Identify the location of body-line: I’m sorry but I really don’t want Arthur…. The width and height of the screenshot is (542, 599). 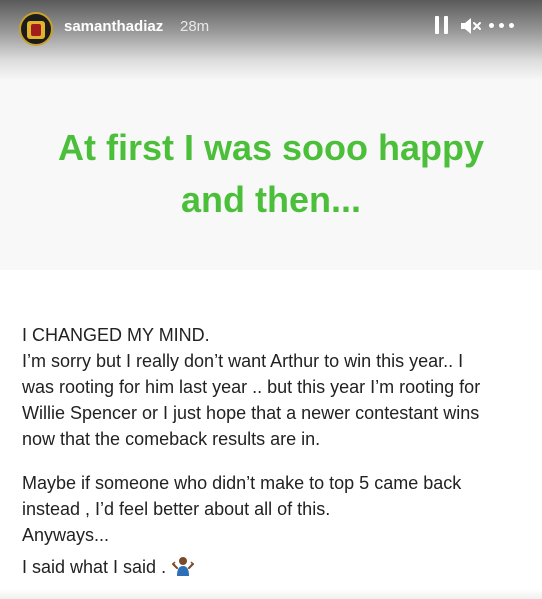
(243, 361).